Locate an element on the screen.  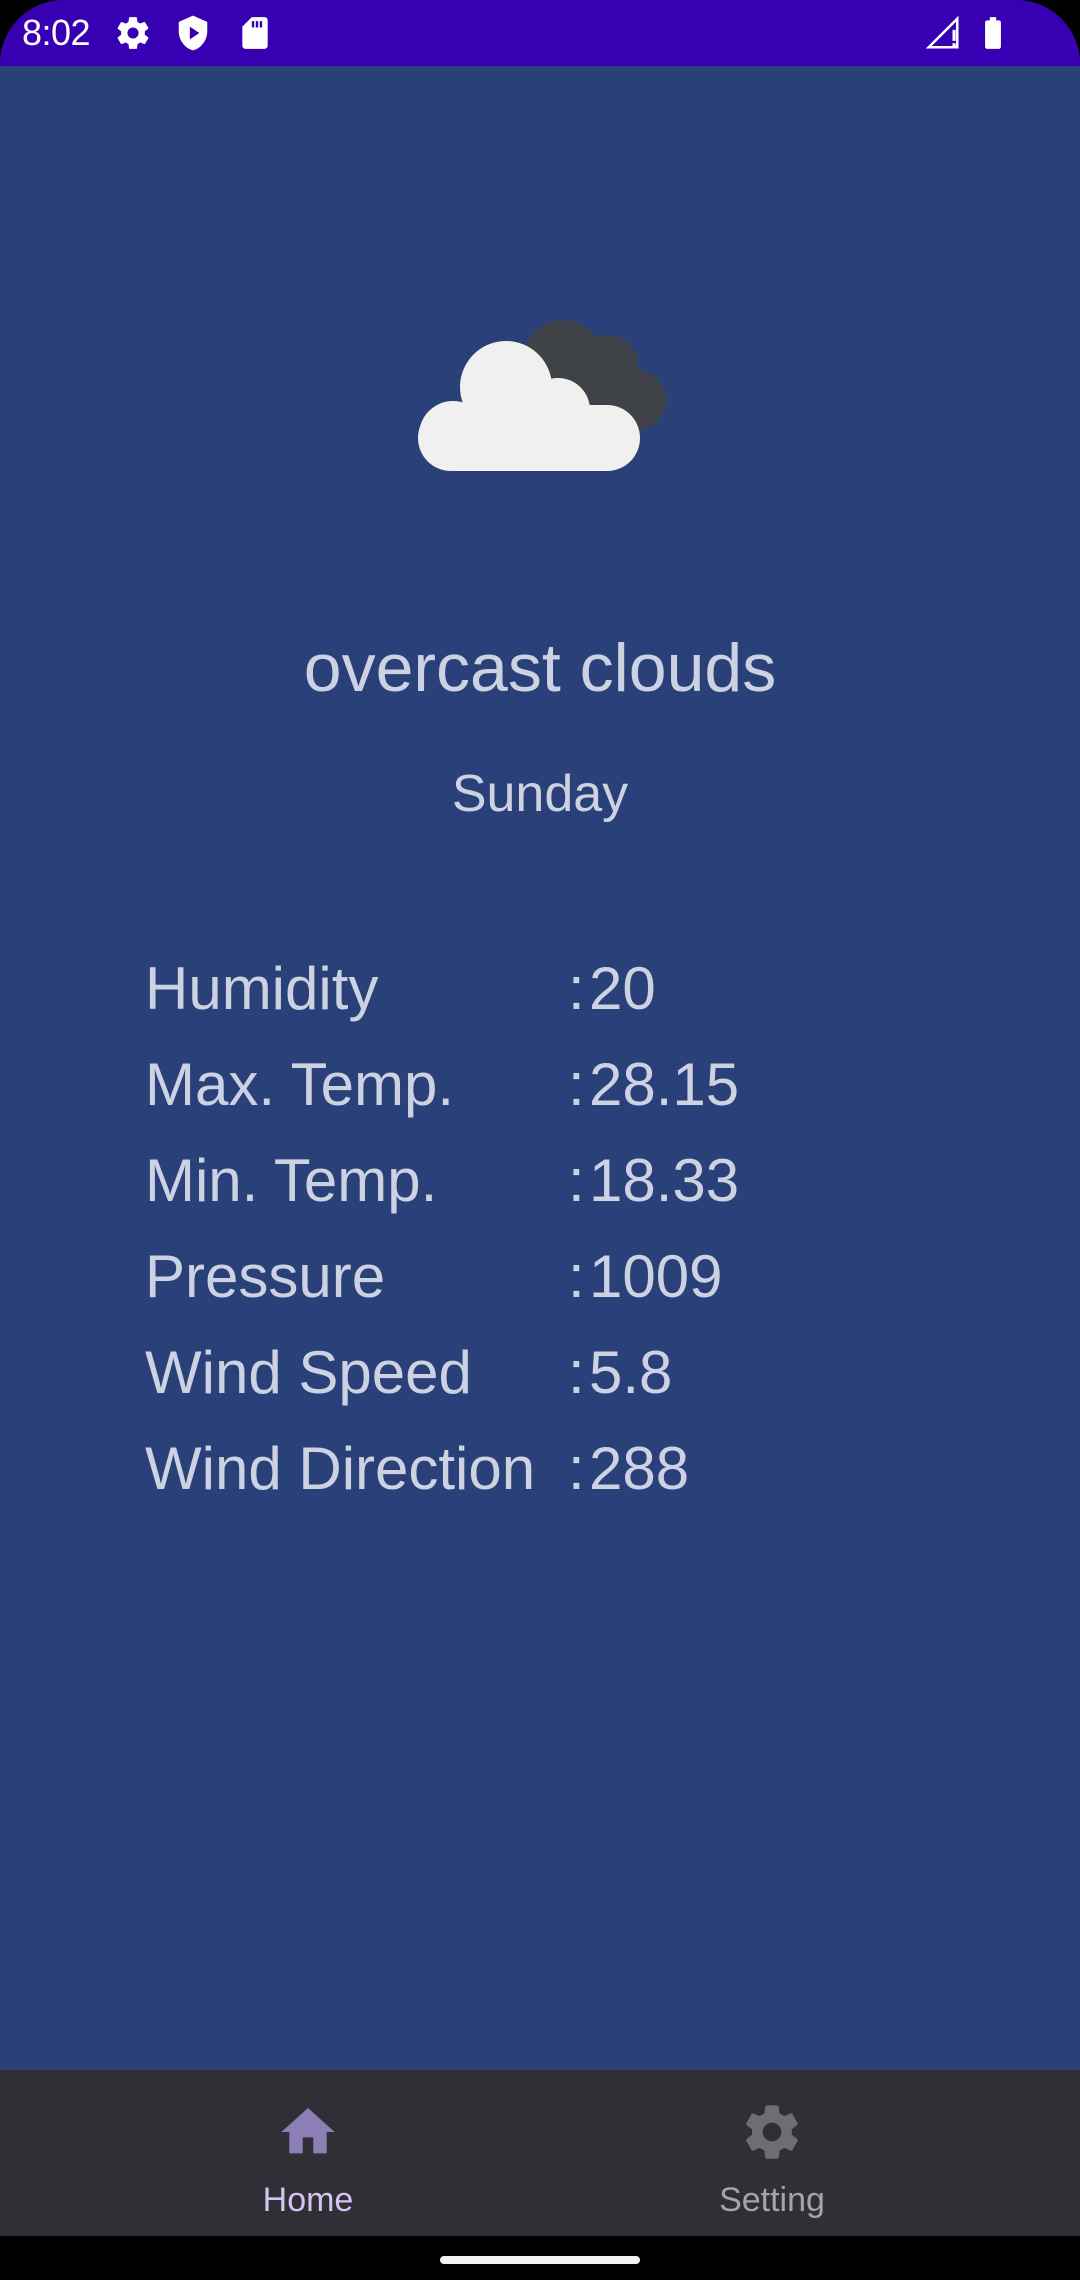
gesture-handle is located at coordinates (540, 2260).